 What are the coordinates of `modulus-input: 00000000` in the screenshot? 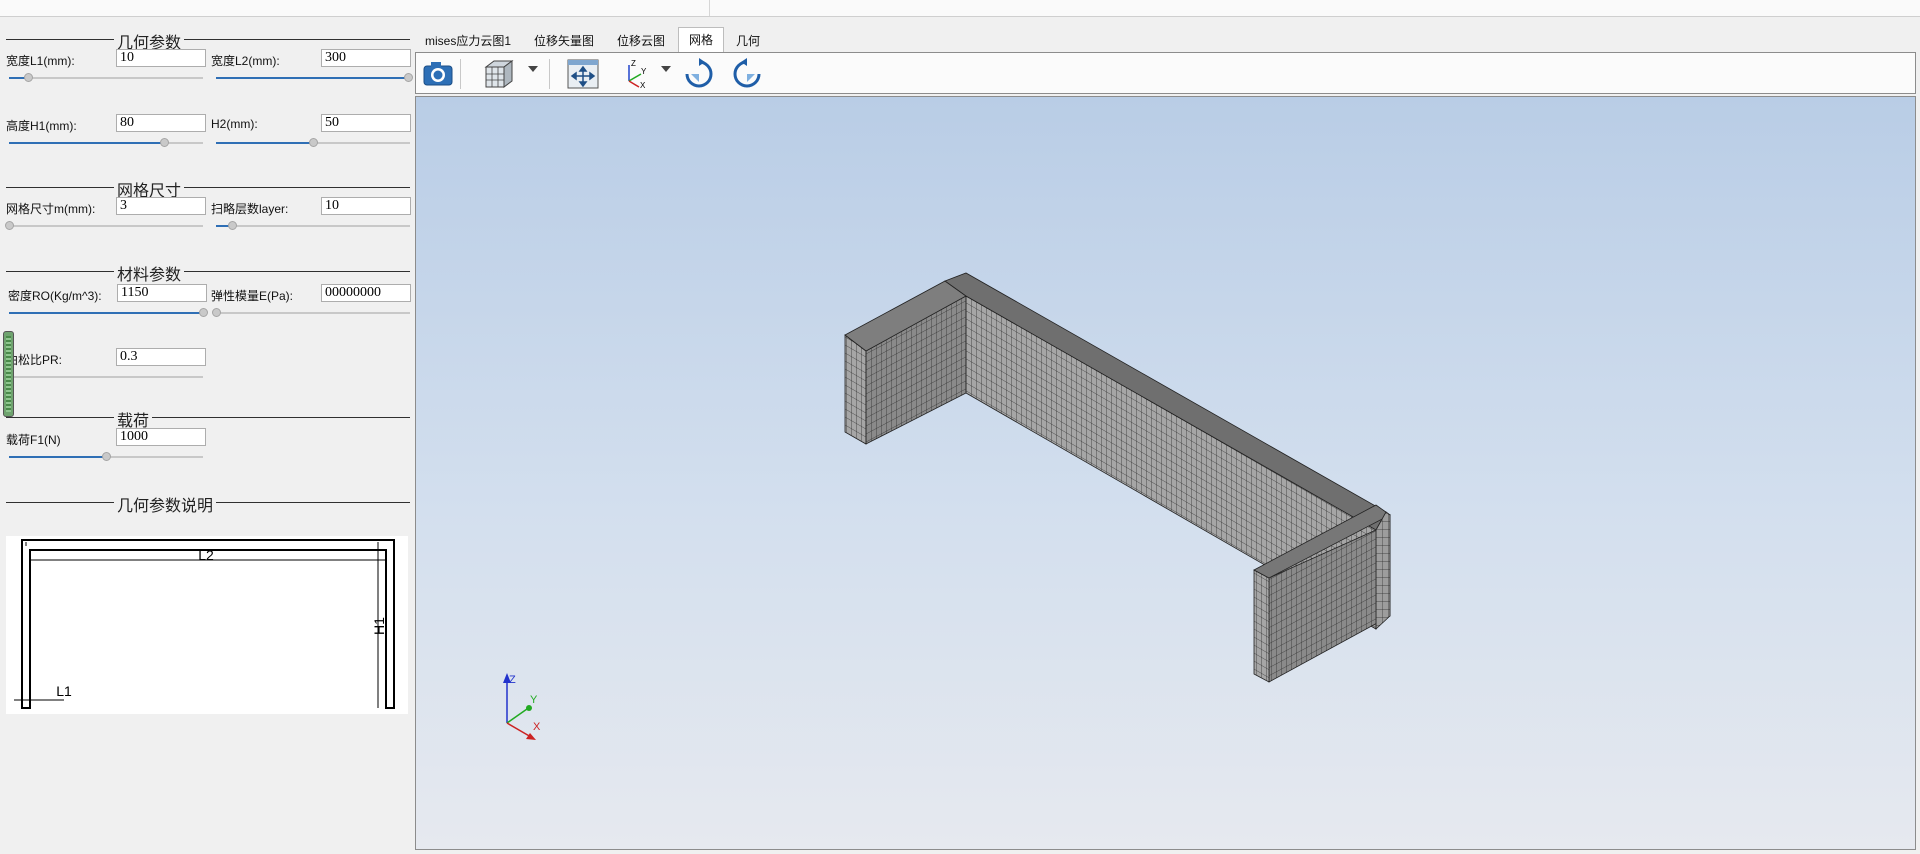 It's located at (366, 293).